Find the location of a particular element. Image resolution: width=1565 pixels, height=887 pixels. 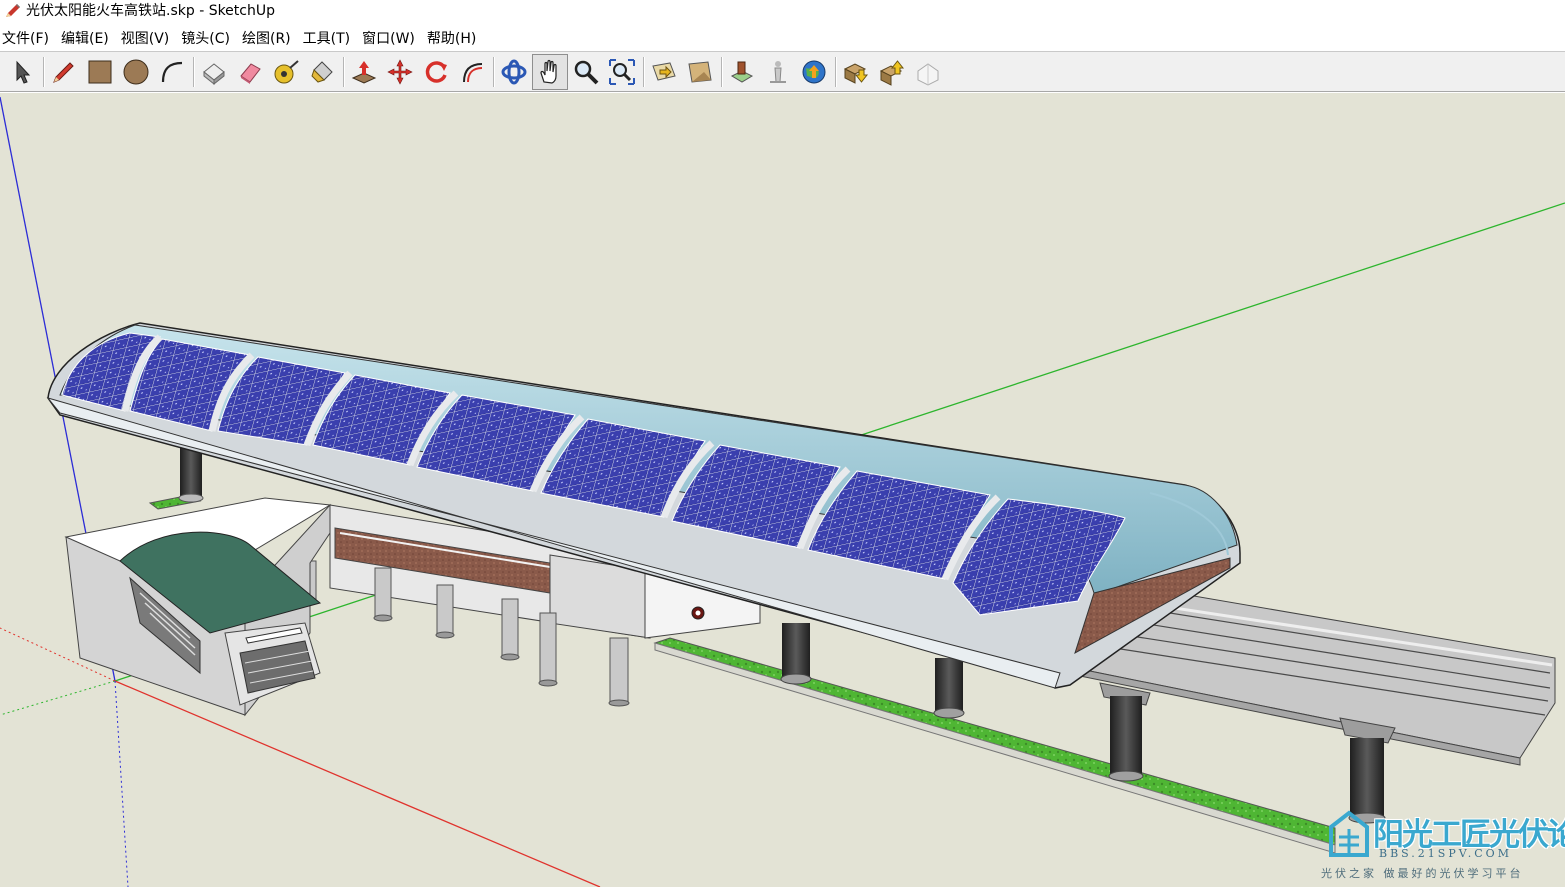

eraser-tool-button is located at coordinates (250, 72).